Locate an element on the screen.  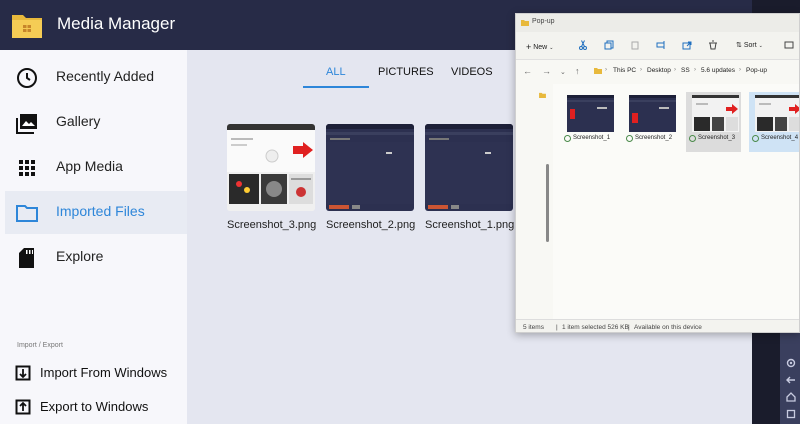
cut-icon is located at coordinates (583, 45).